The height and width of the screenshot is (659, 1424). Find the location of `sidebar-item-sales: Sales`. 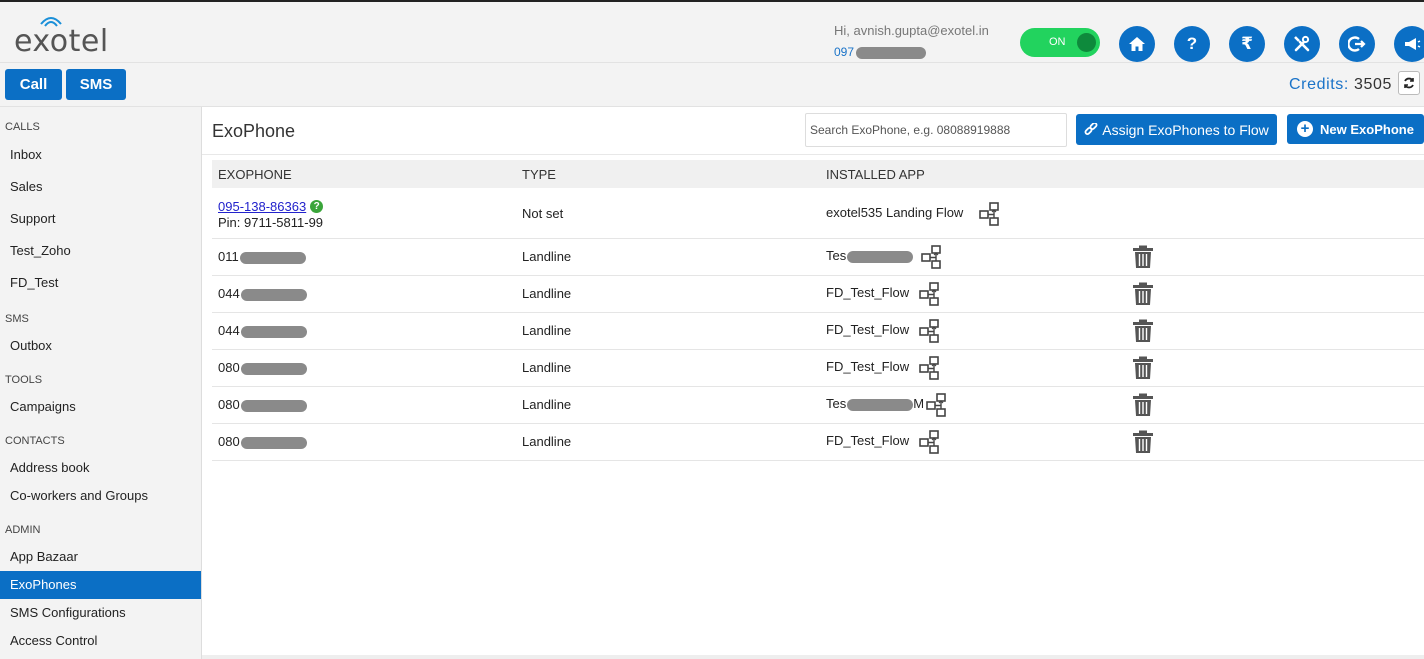

sidebar-item-sales: Sales is located at coordinates (100, 187).